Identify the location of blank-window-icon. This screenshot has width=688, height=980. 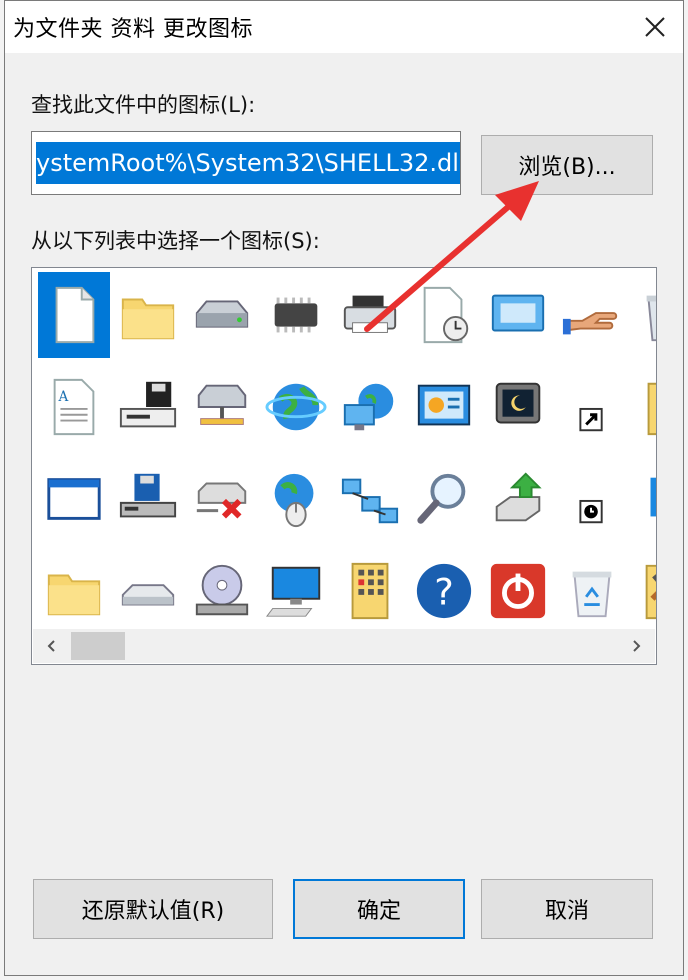
(74, 499).